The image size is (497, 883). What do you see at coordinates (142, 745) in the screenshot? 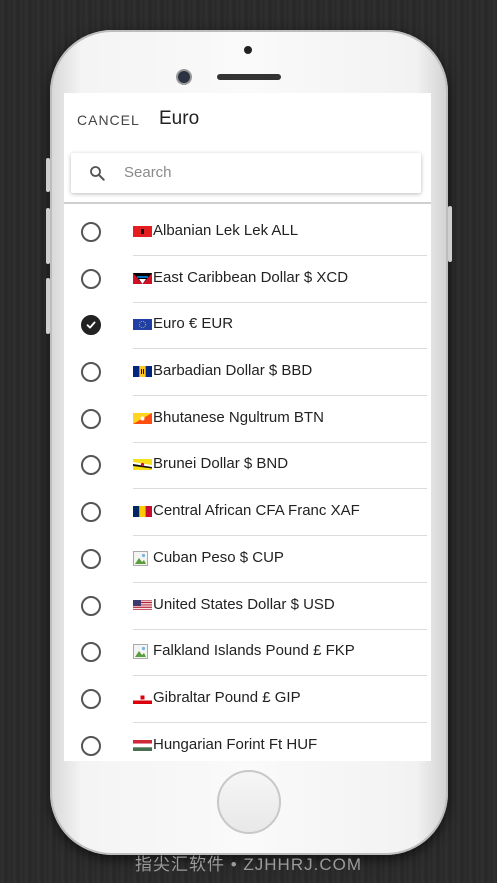
I see `hungary-flag` at bounding box center [142, 745].